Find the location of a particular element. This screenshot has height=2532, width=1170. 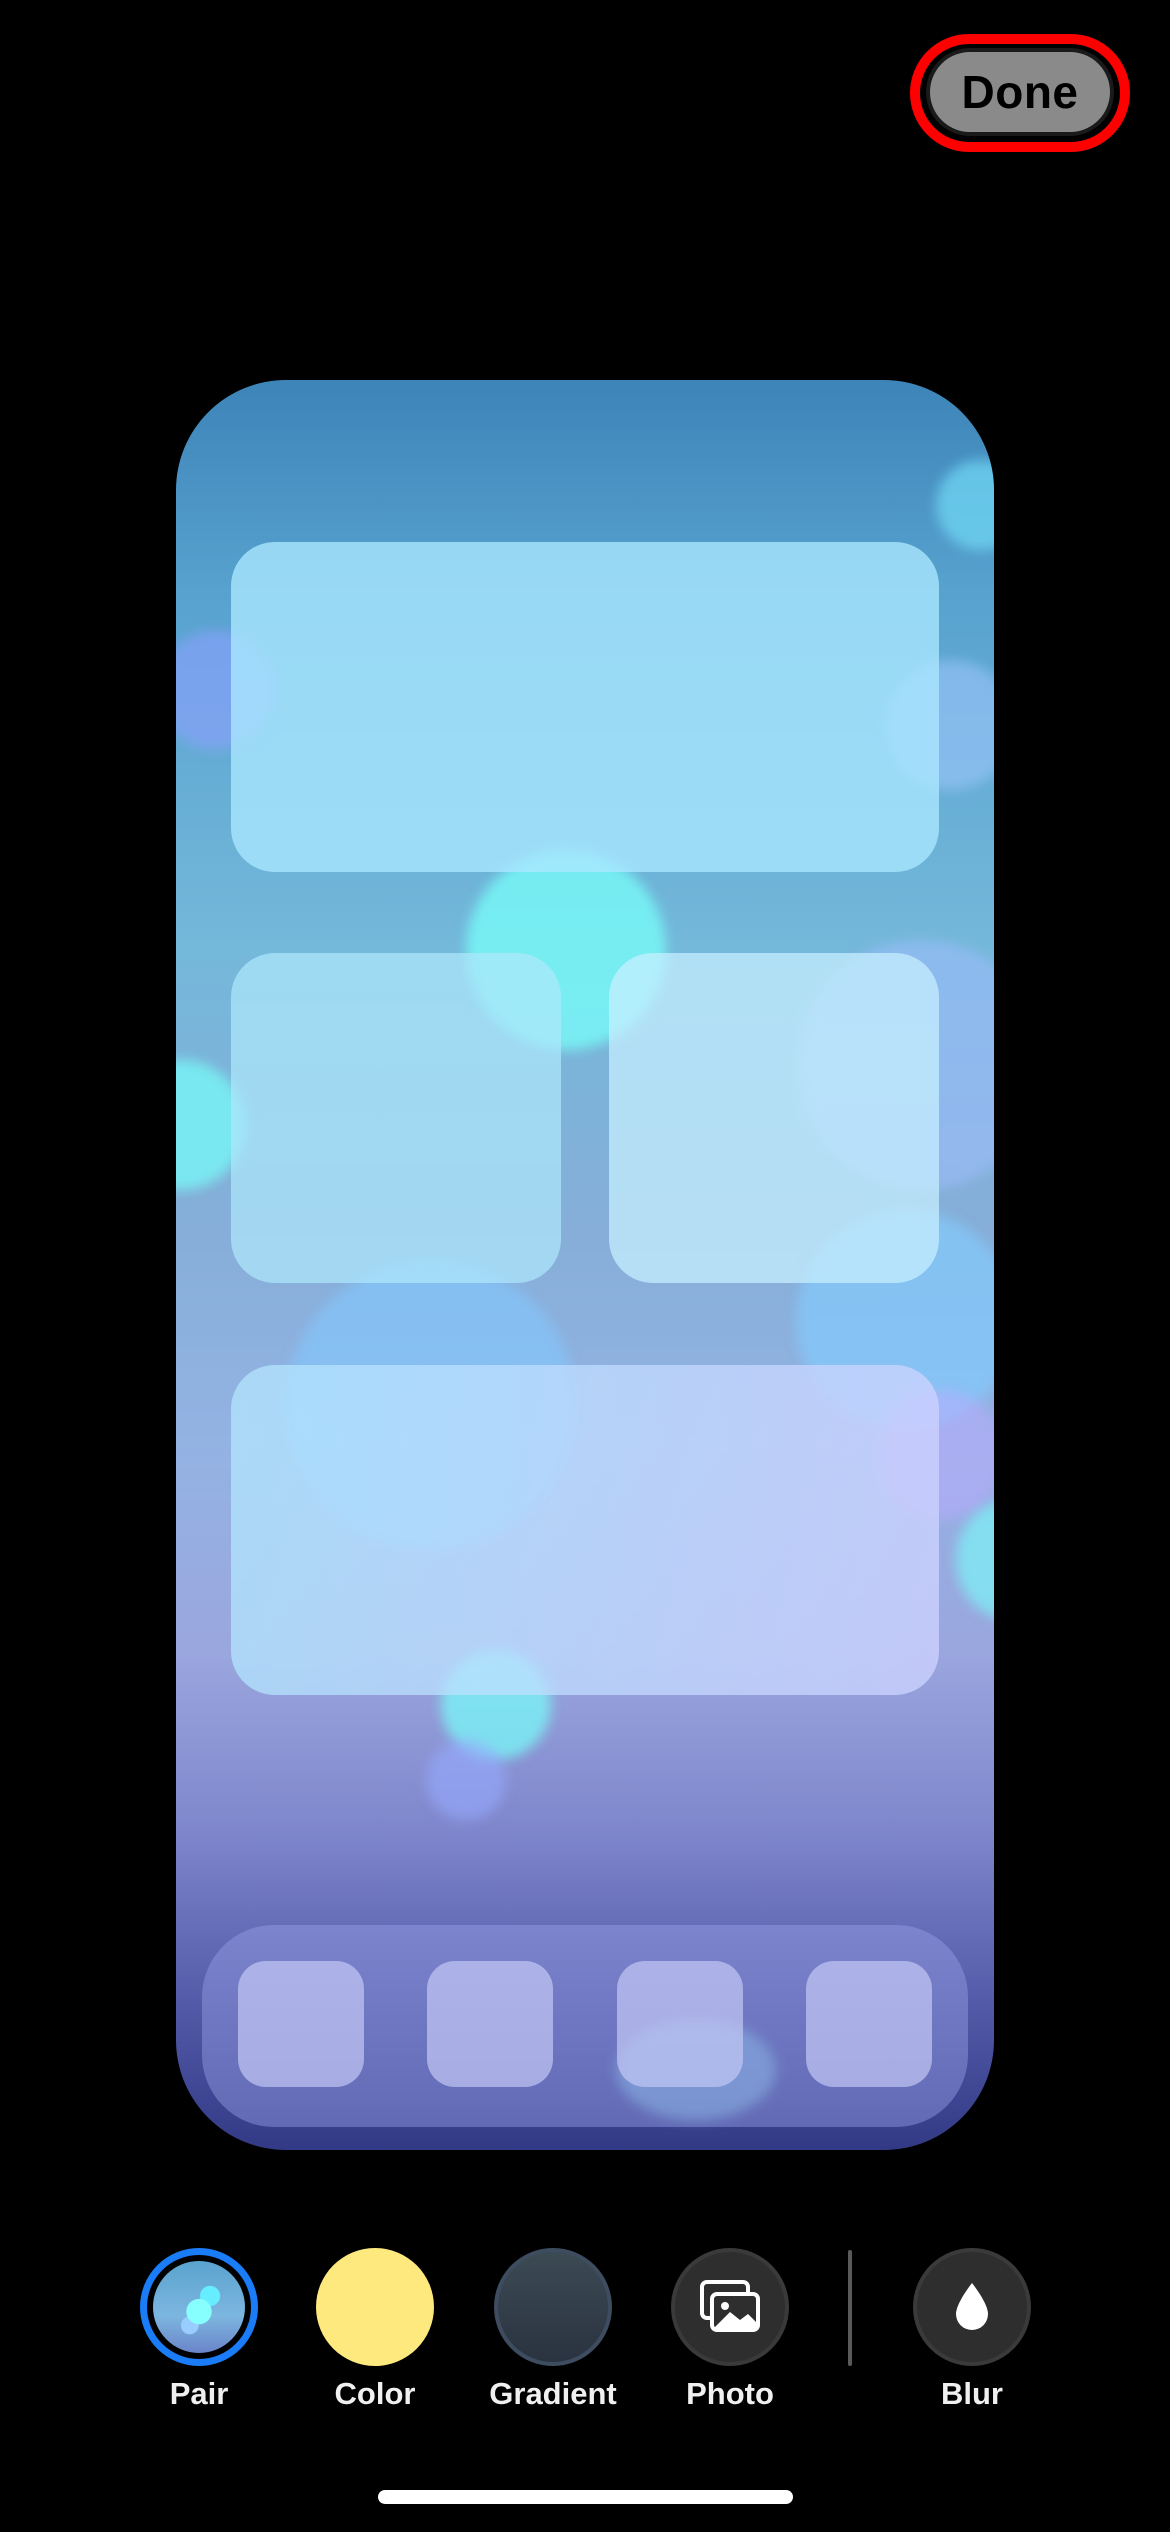

widget-small-left is located at coordinates (396, 1118).